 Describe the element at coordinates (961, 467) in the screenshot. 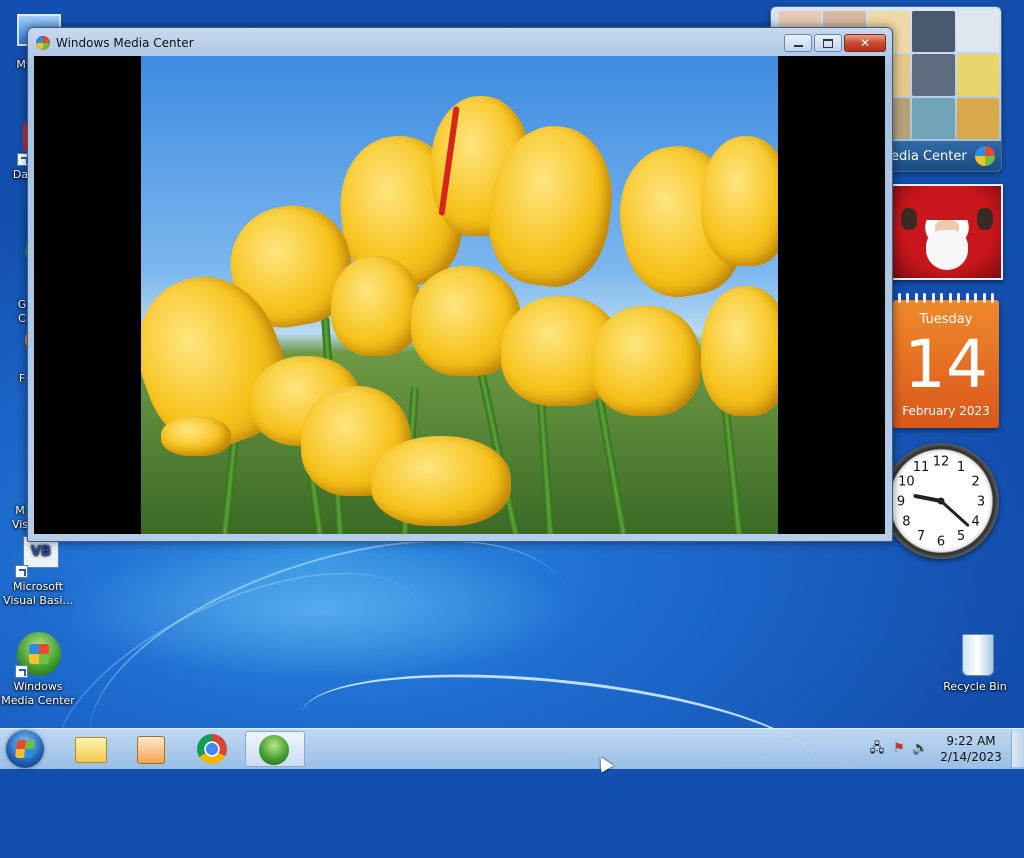

I see `clock-number: 1` at that location.